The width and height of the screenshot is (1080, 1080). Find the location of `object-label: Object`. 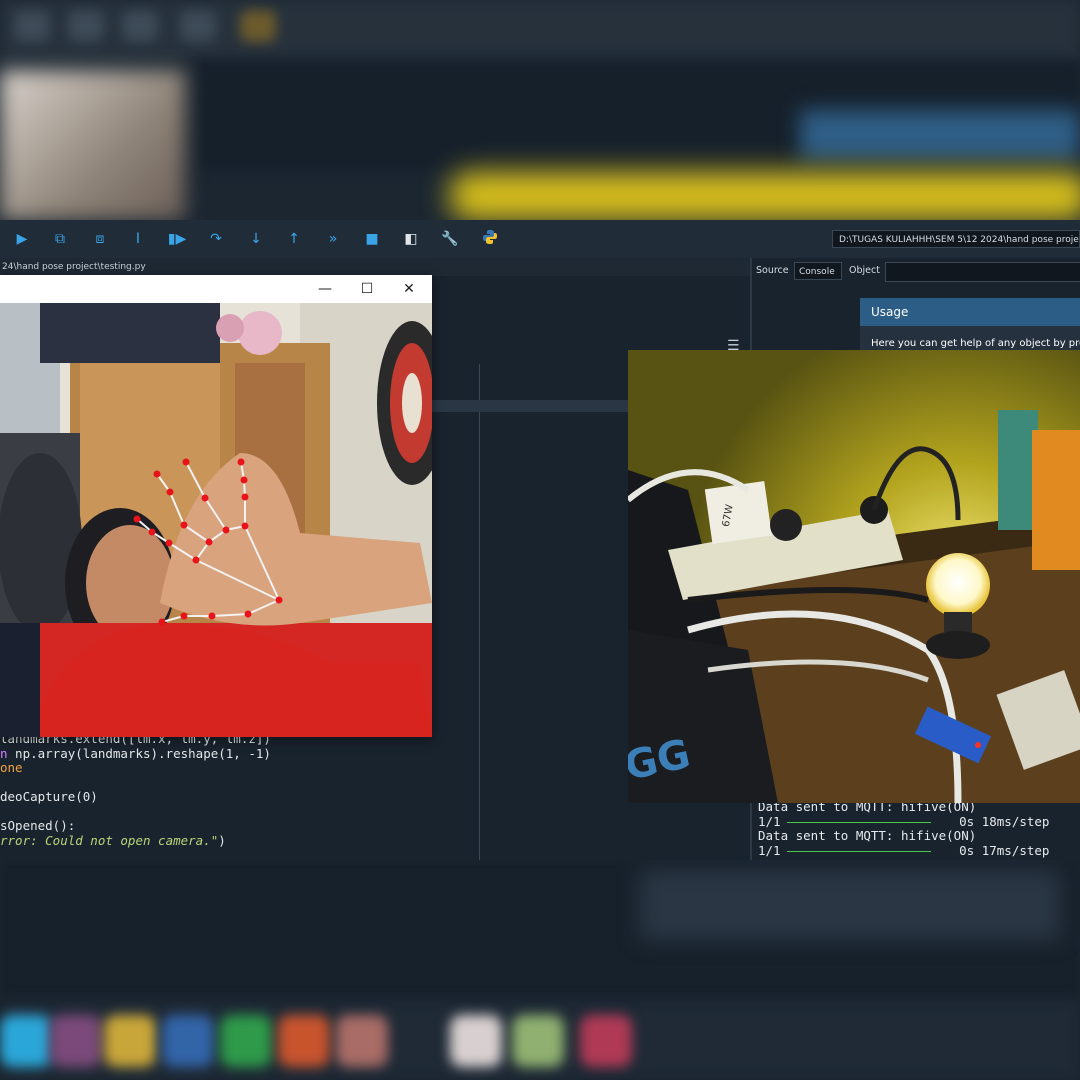

object-label: Object is located at coordinates (864, 270).